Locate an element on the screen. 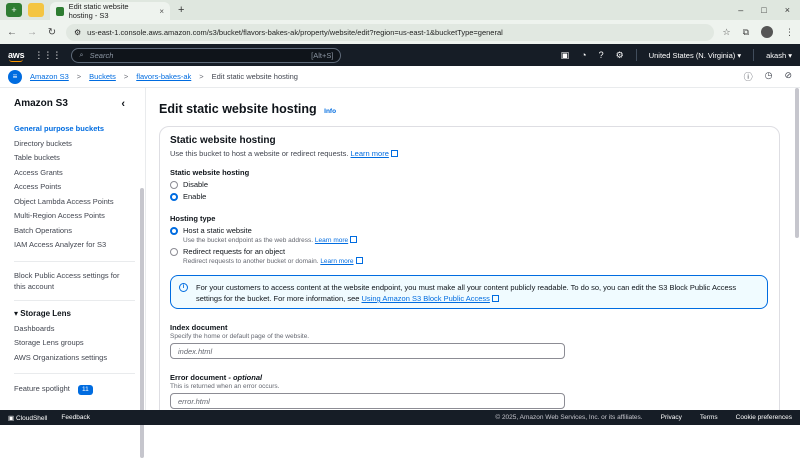 This screenshot has height=458, width=800. optional-tag: - optional is located at coordinates (245, 377).